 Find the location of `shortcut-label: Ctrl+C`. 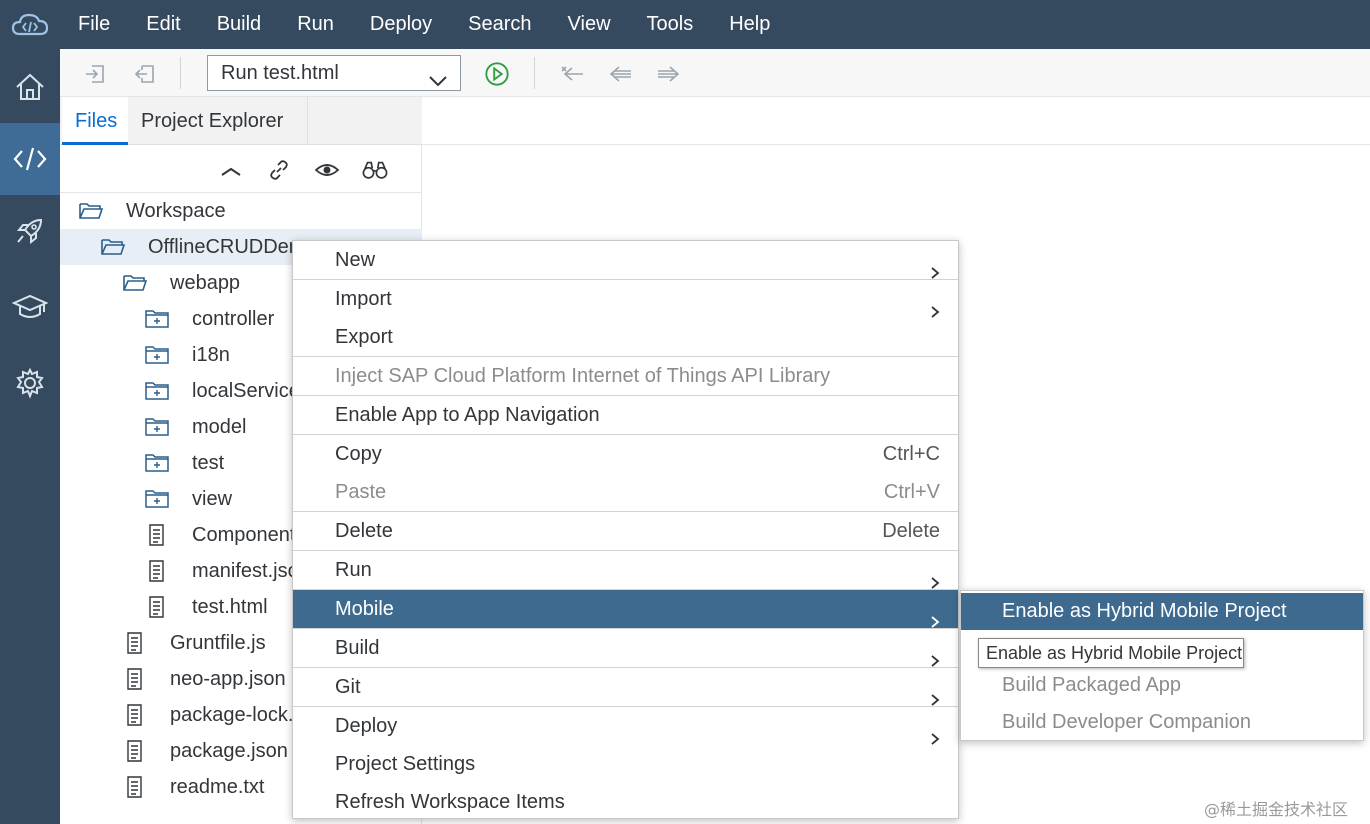

shortcut-label: Ctrl+C is located at coordinates (911, 454).